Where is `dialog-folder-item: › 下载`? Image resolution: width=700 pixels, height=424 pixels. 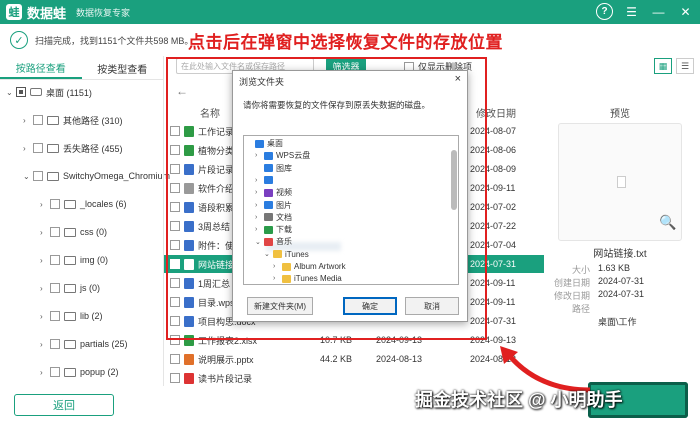 dialog-folder-item: › 下载 is located at coordinates (273, 229).